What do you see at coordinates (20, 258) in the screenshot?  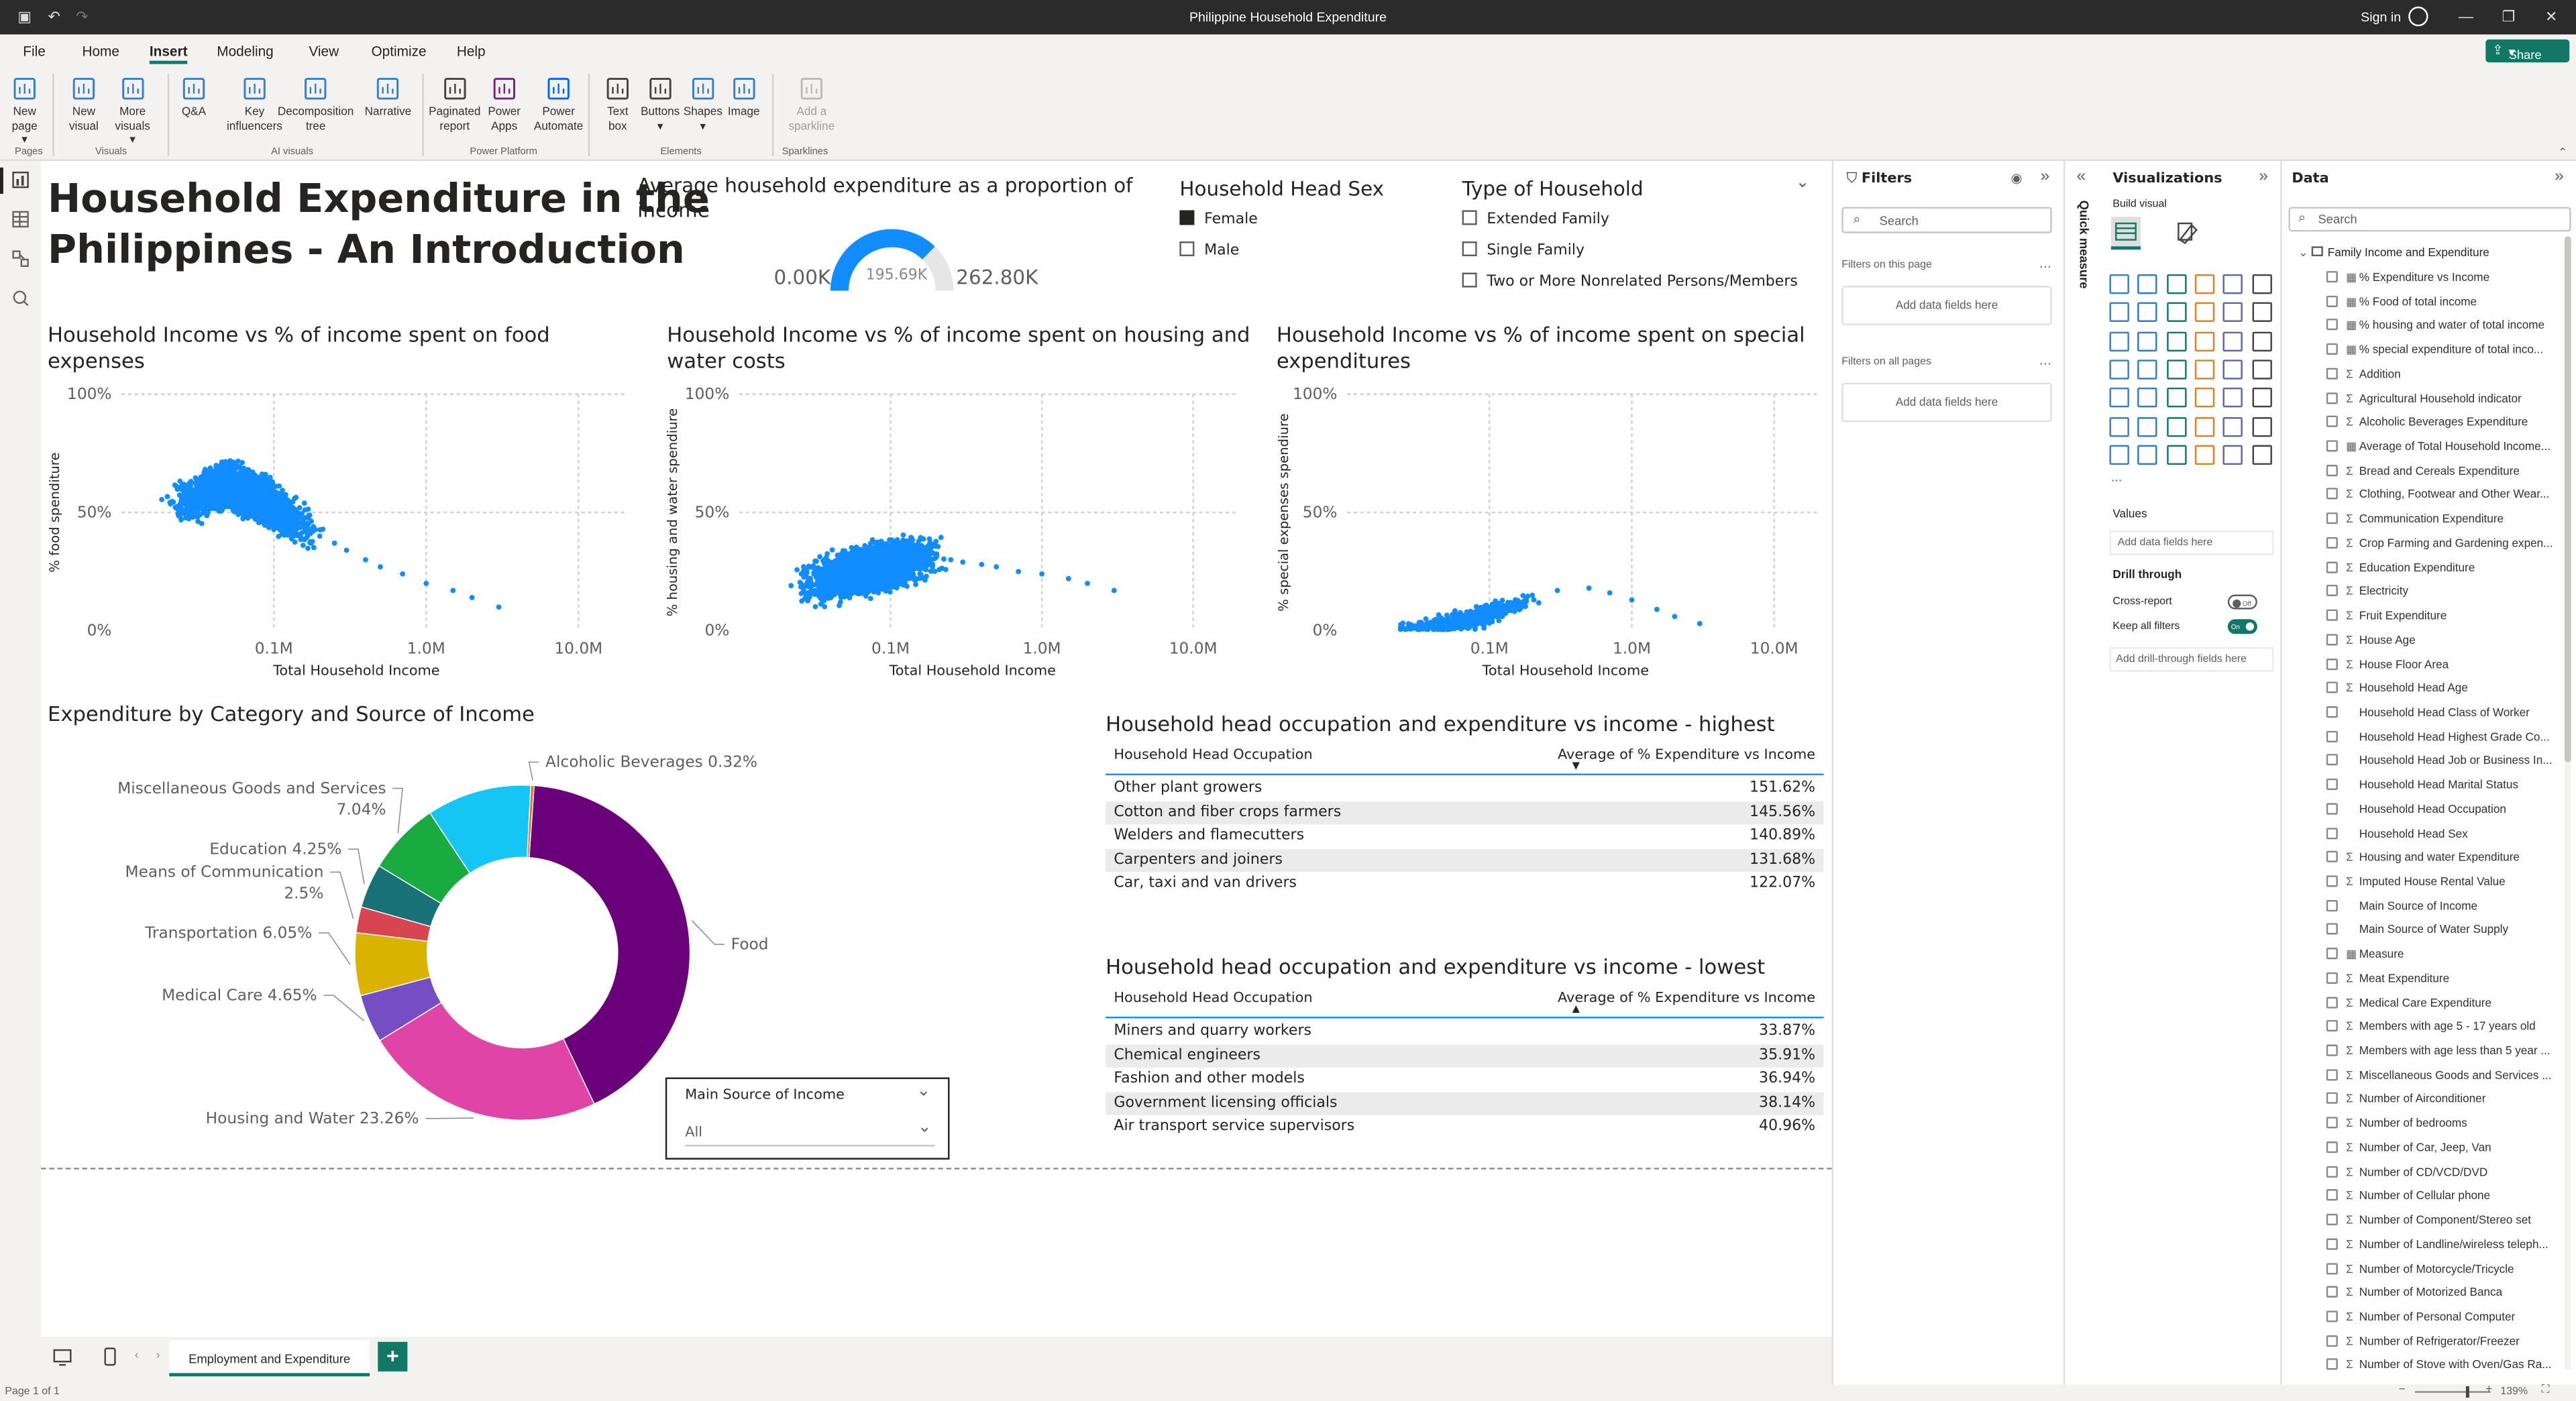 I see `model-view-icon` at bounding box center [20, 258].